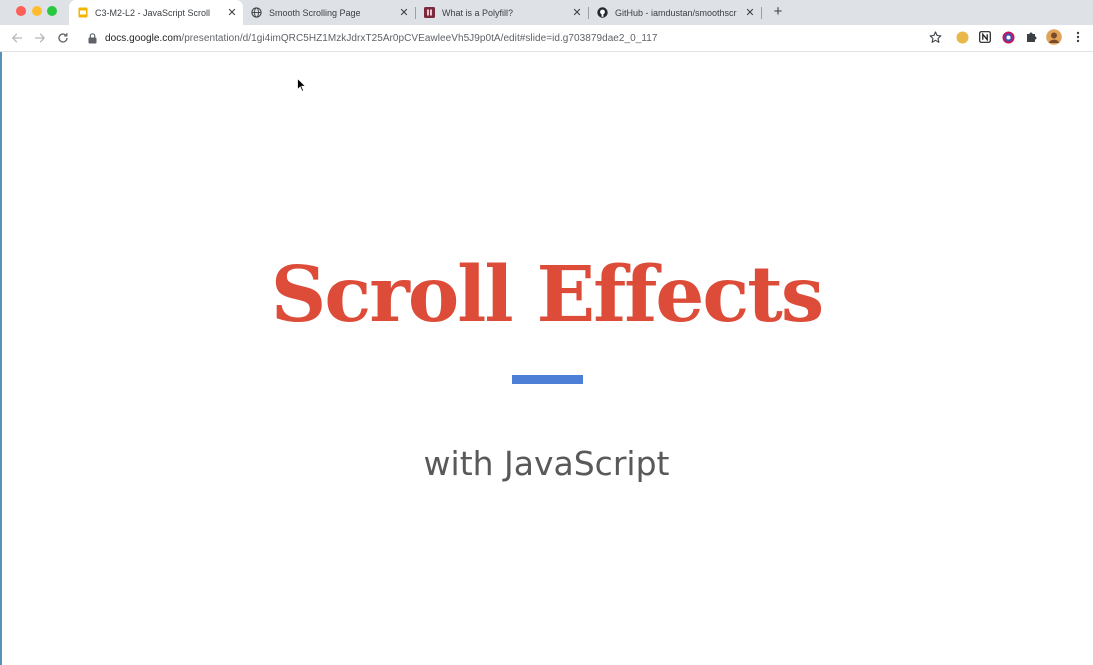  I want to click on forward-icon, so click(40, 38).